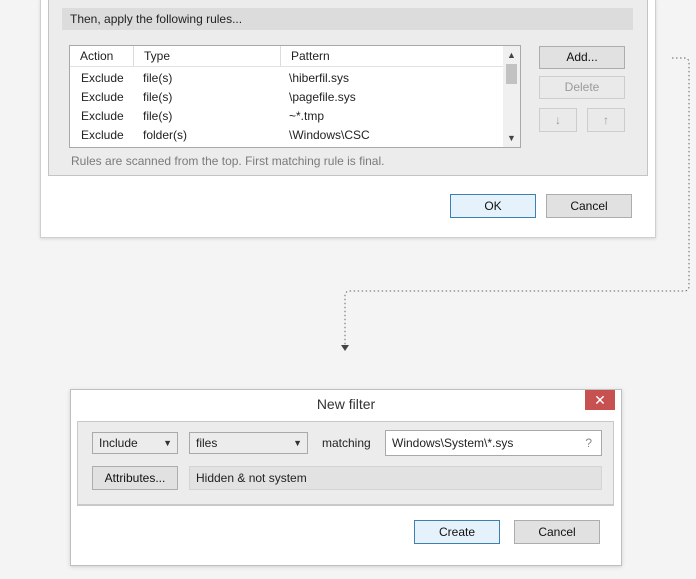 The image size is (696, 579). What do you see at coordinates (457, 532) in the screenshot?
I see `create-button: Create` at bounding box center [457, 532].